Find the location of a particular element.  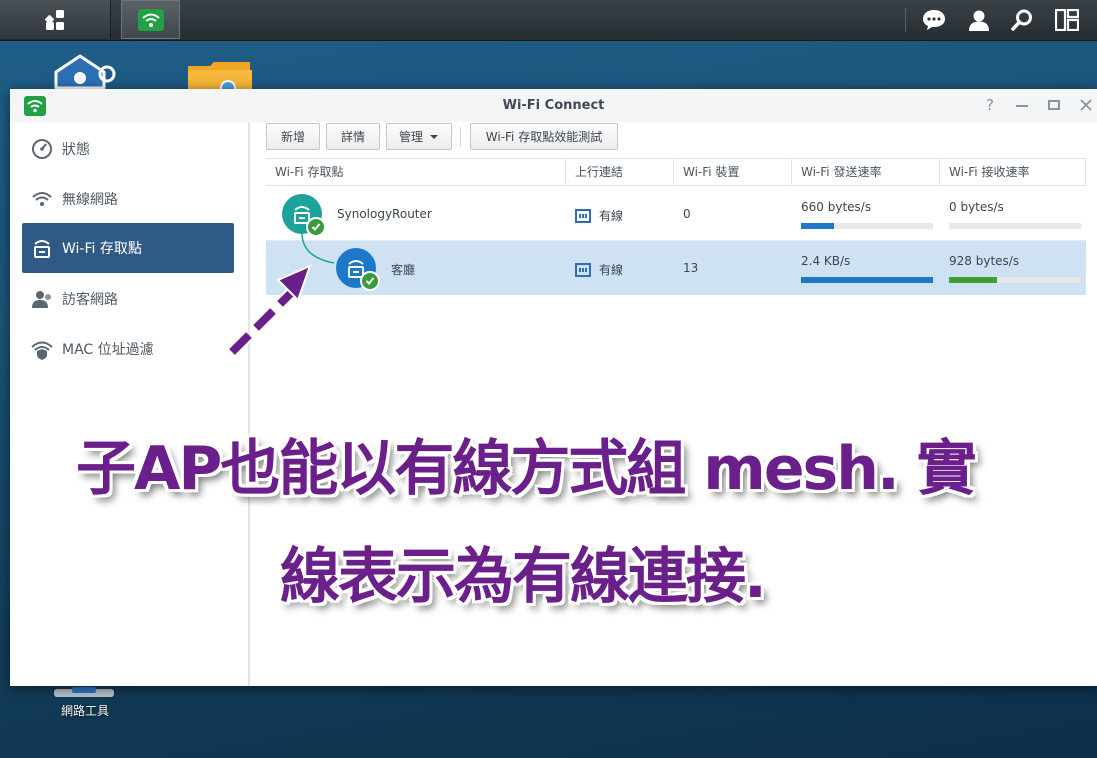

chat-bubble-icon is located at coordinates (934, 19).